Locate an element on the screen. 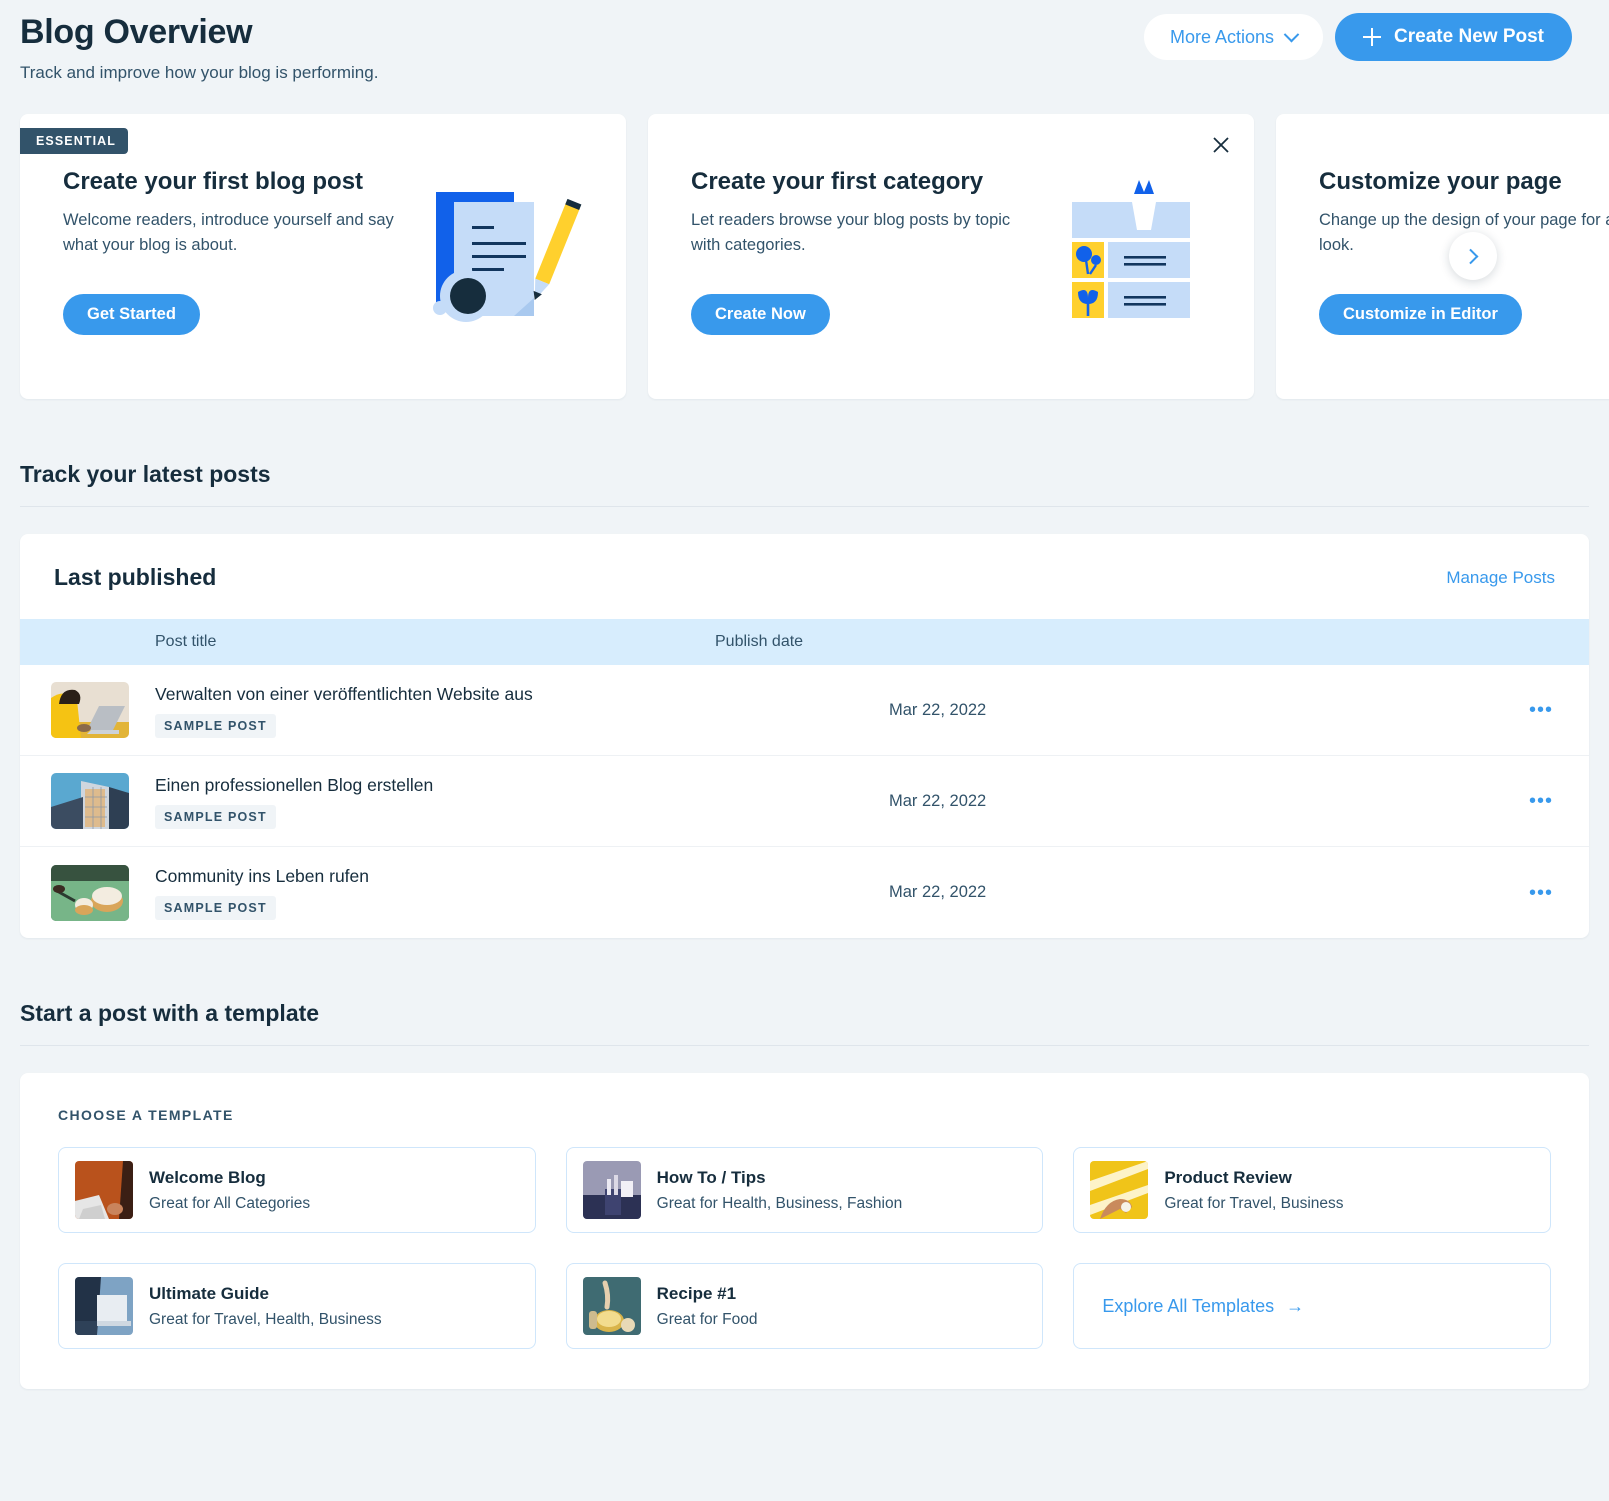 The height and width of the screenshot is (1501, 1609). template-subtitle: Great for Health, Business, Fashion is located at coordinates (779, 1203).